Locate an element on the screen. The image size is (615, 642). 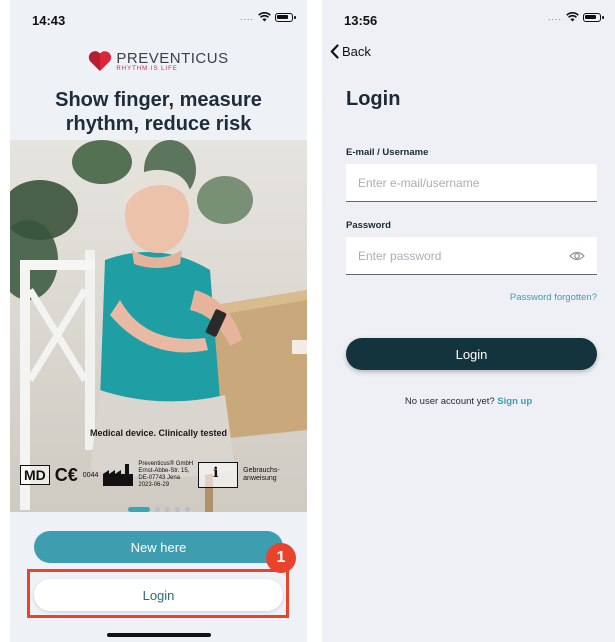
login-submit-button: Login is located at coordinates (471, 354).